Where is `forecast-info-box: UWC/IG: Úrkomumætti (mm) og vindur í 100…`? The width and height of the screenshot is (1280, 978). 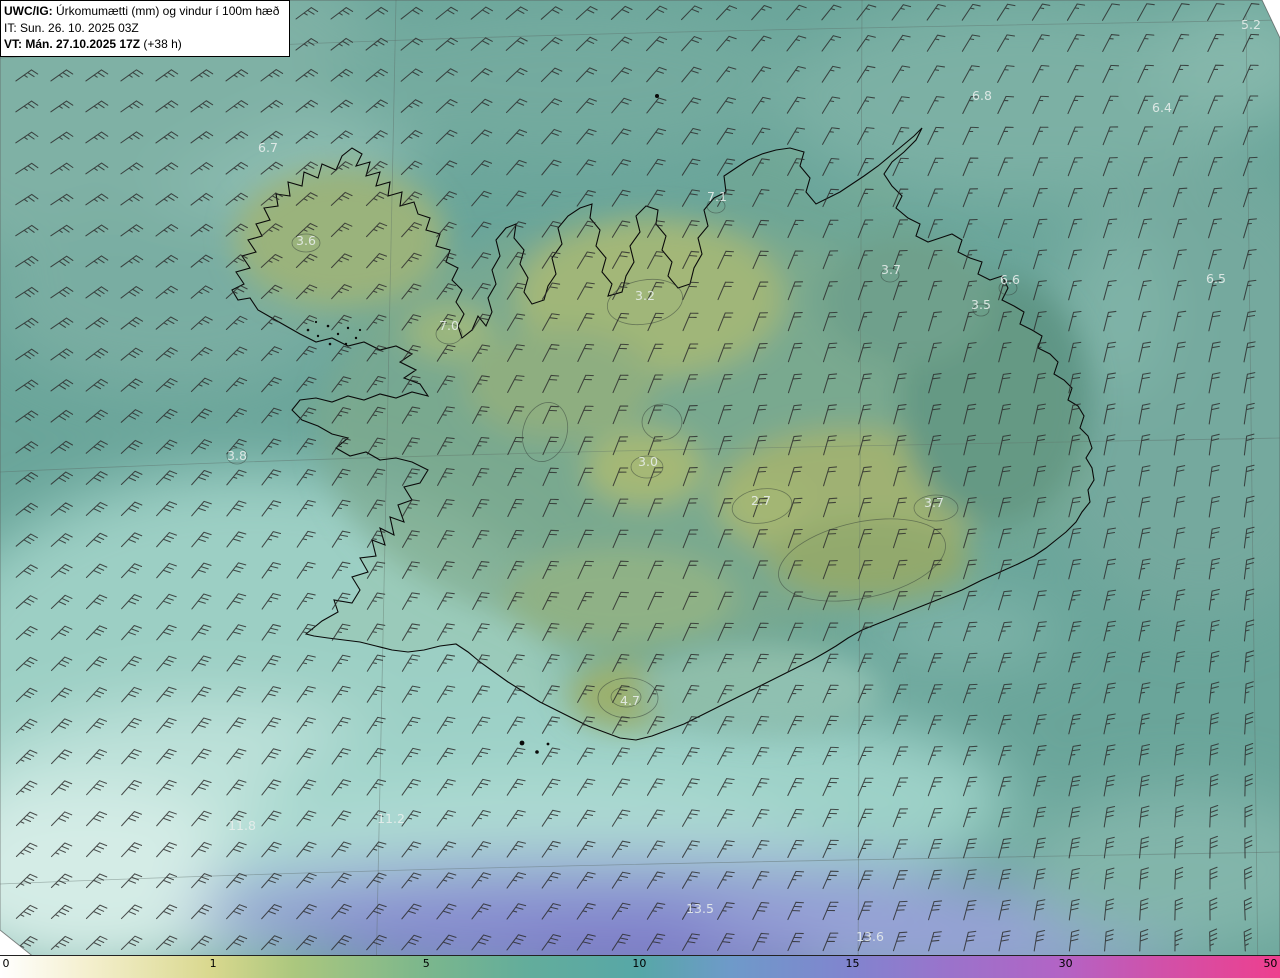
forecast-info-box: UWC/IG: Úrkomumætti (mm) og vindur í 100… is located at coordinates (145, 28).